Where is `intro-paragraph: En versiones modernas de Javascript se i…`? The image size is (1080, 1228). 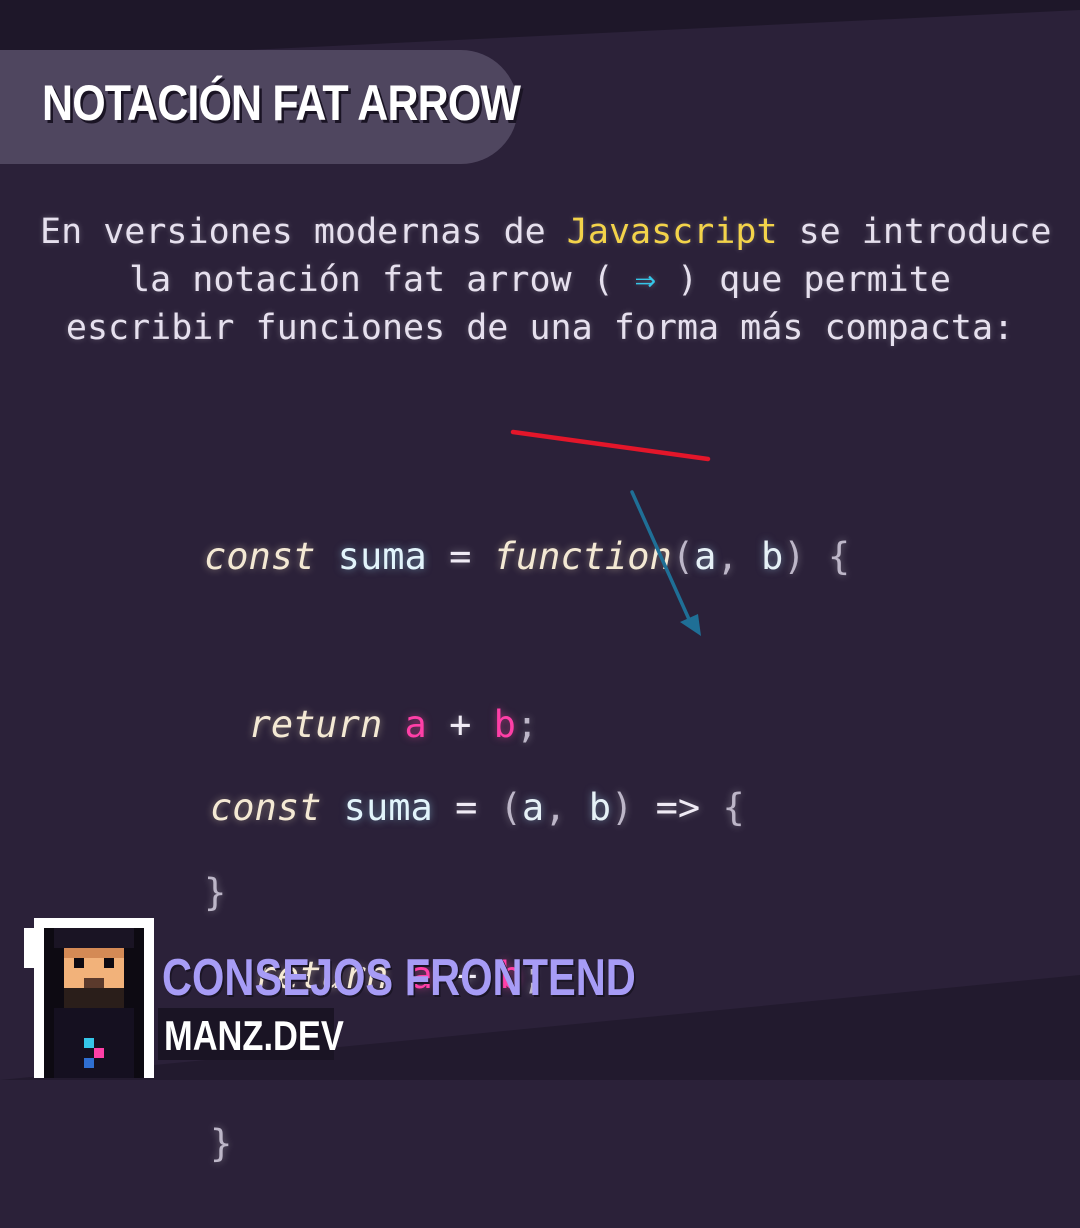
intro-paragraph: En versiones modernas de Javascript se i… is located at coordinates (545, 280).